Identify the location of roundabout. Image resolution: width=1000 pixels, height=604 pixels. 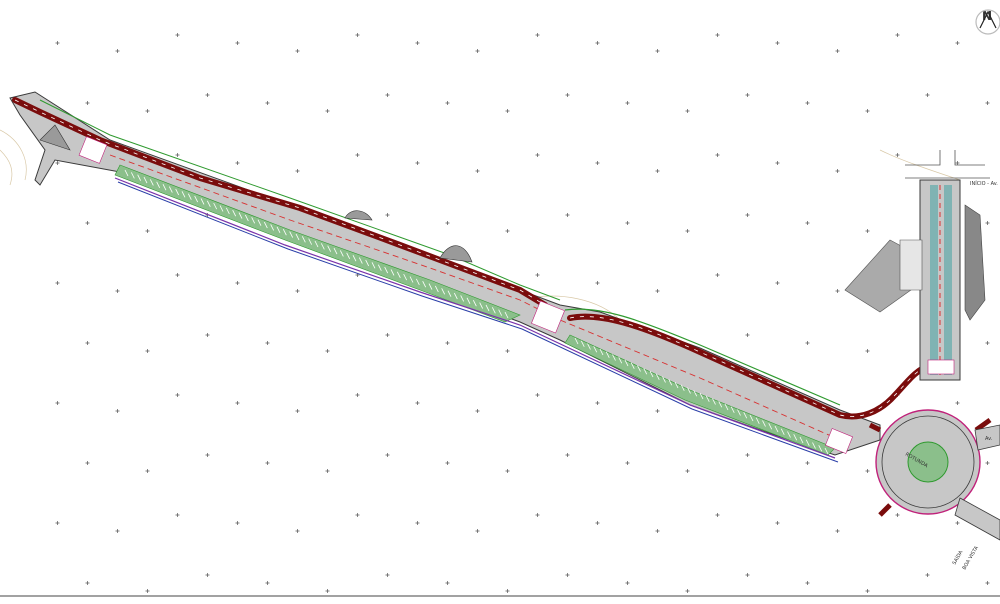
(934, 475).